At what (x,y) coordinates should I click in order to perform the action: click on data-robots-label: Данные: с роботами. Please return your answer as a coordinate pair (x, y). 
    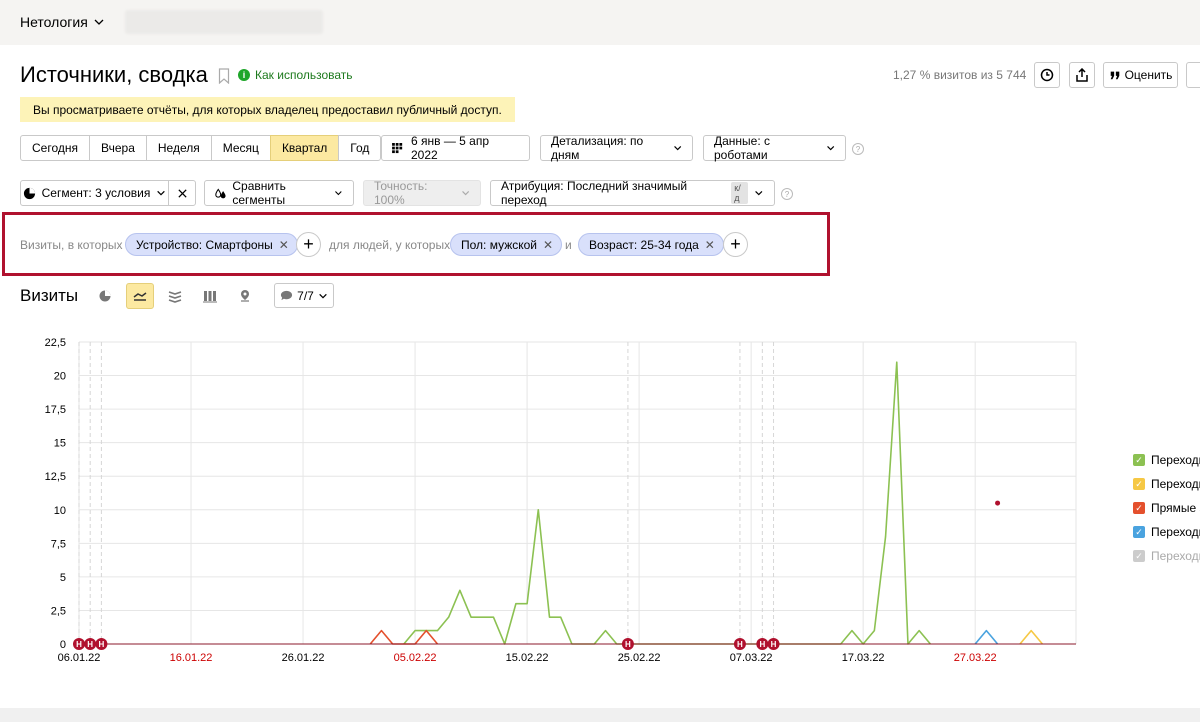
    Looking at the image, I should click on (742, 148).